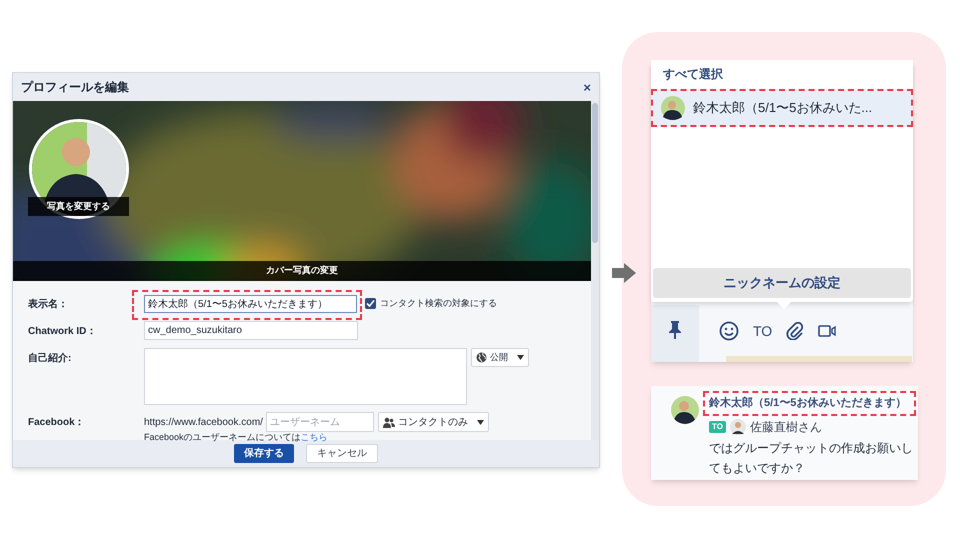  I want to click on globe-icon, so click(481, 357).